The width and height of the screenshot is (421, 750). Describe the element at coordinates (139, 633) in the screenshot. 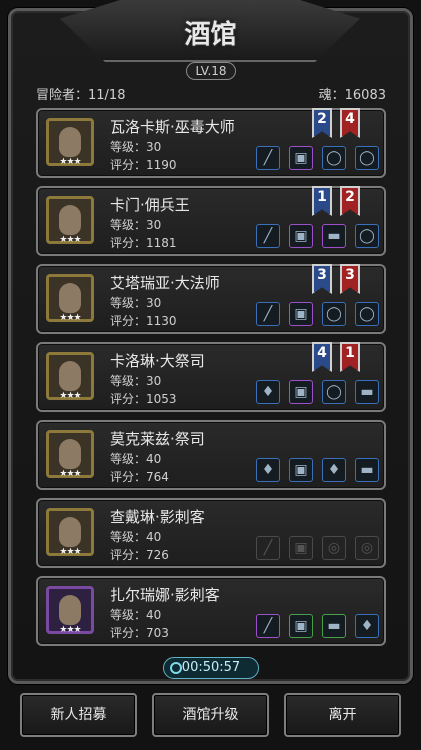

I see `hero-score: 评分：703` at that location.